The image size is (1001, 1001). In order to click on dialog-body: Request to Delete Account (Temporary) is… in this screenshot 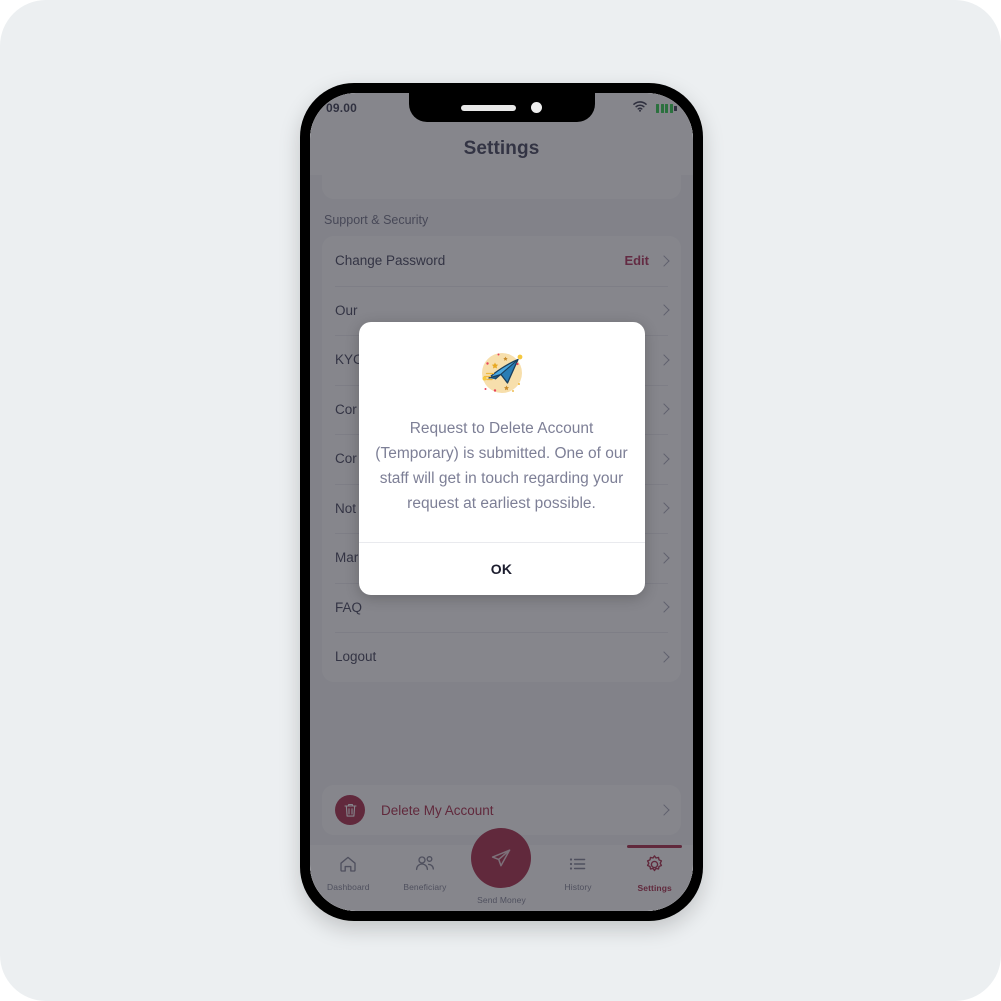, I will do `click(502, 432)`.